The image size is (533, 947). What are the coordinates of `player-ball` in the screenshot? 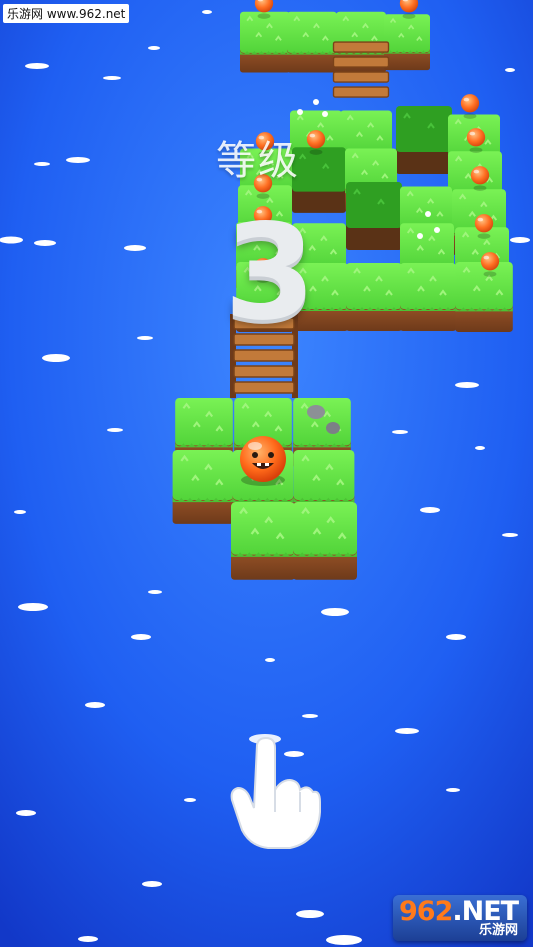 It's located at (263, 461).